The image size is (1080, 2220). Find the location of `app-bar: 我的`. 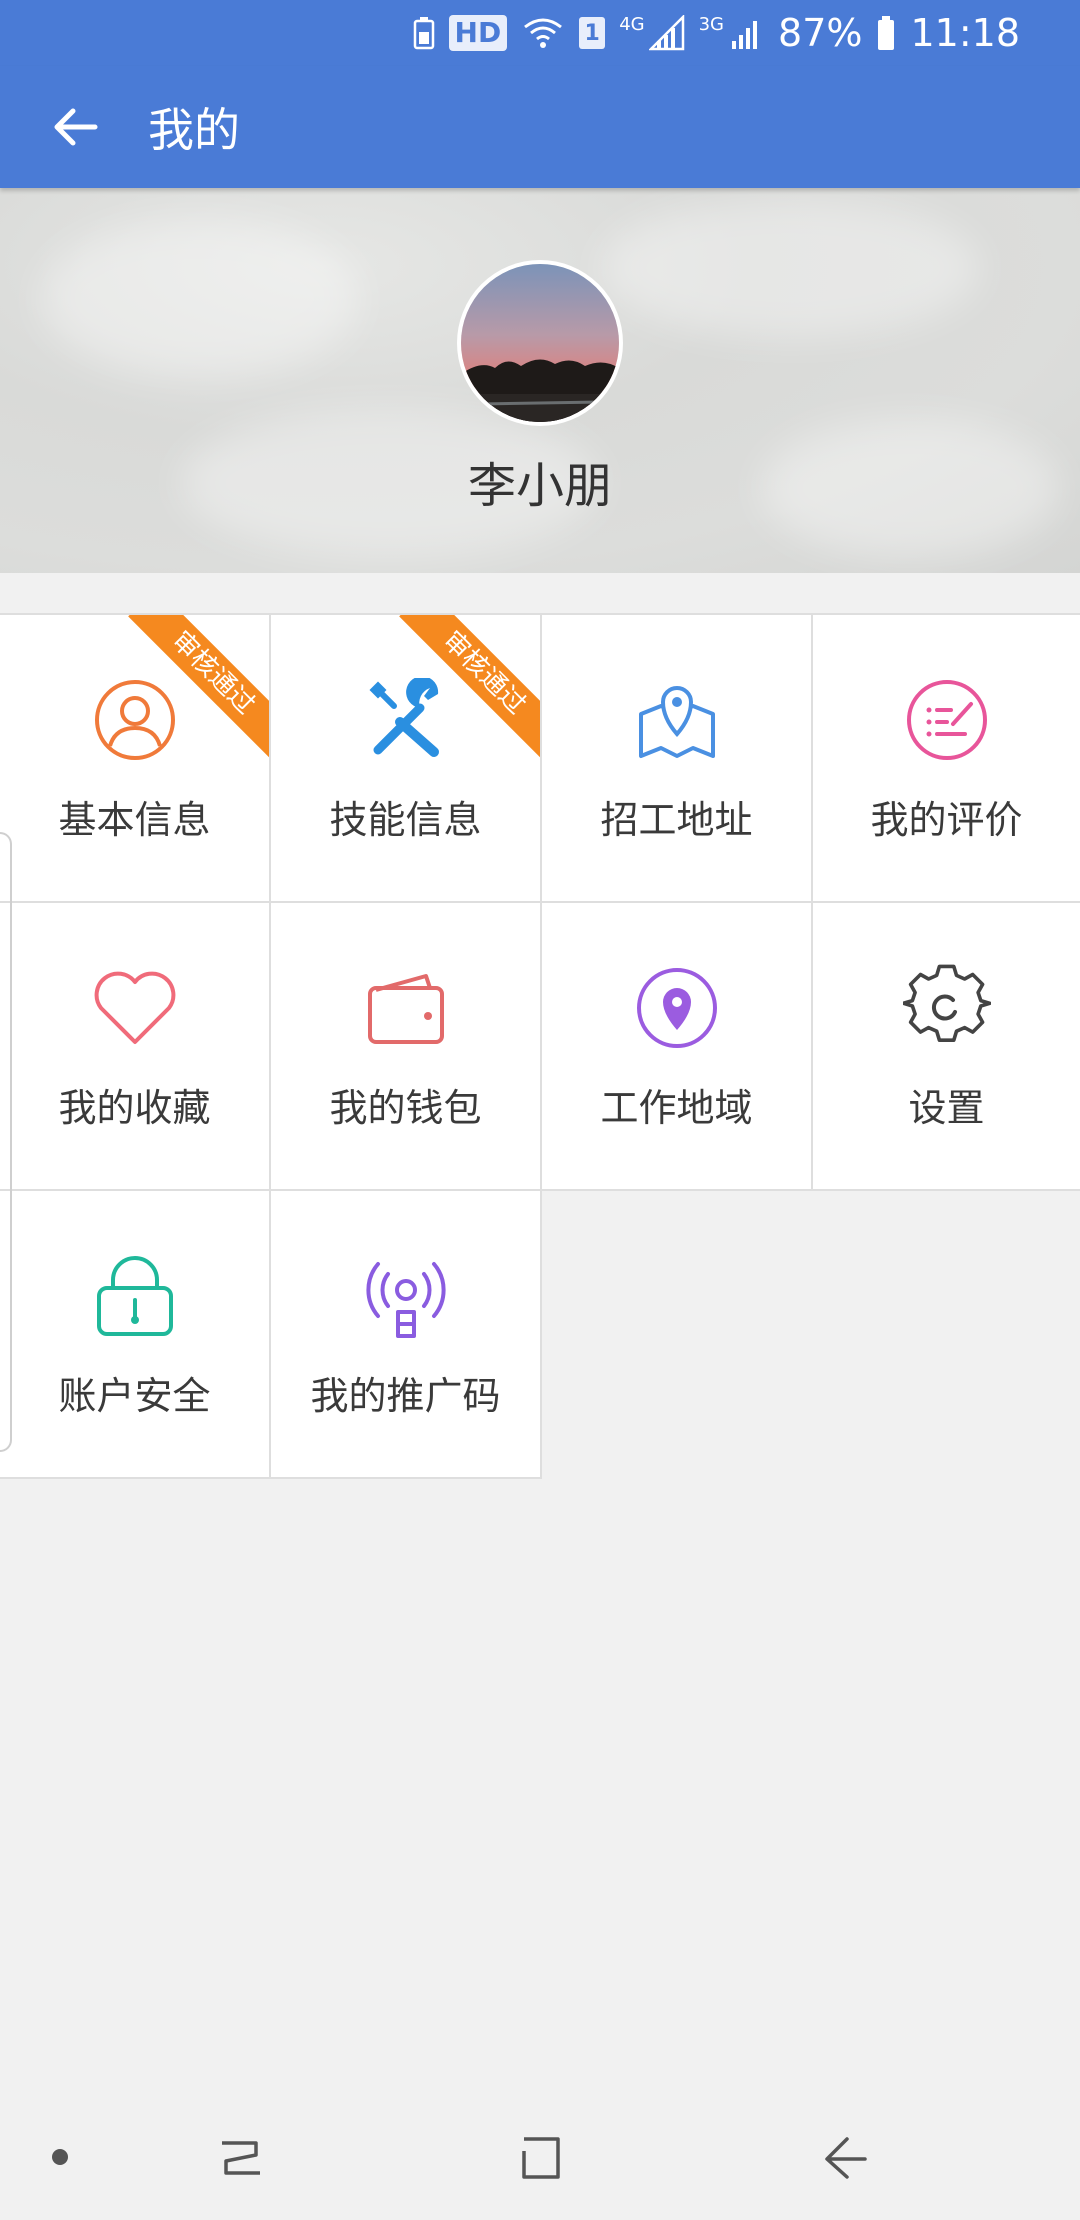

app-bar: 我的 is located at coordinates (540, 127).